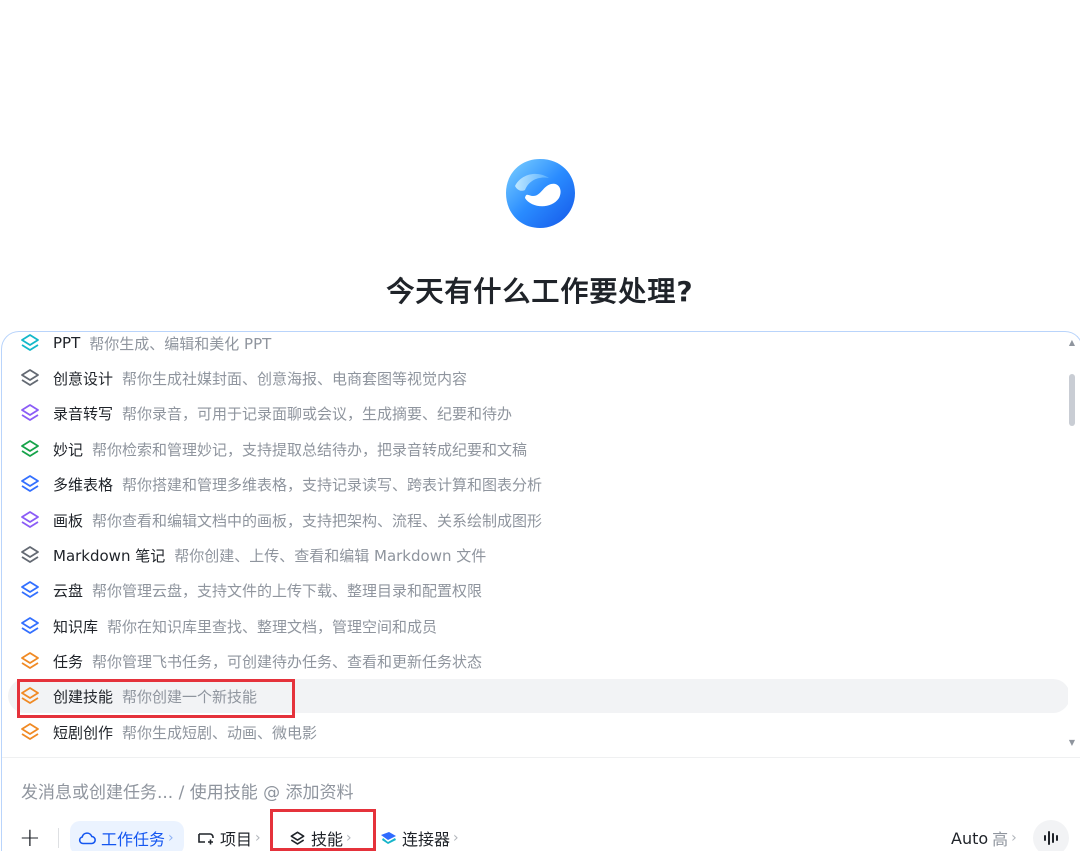 This screenshot has height=851, width=1080. I want to click on skill-description: 帮你生成短剧、动画、微电影, so click(220, 732).